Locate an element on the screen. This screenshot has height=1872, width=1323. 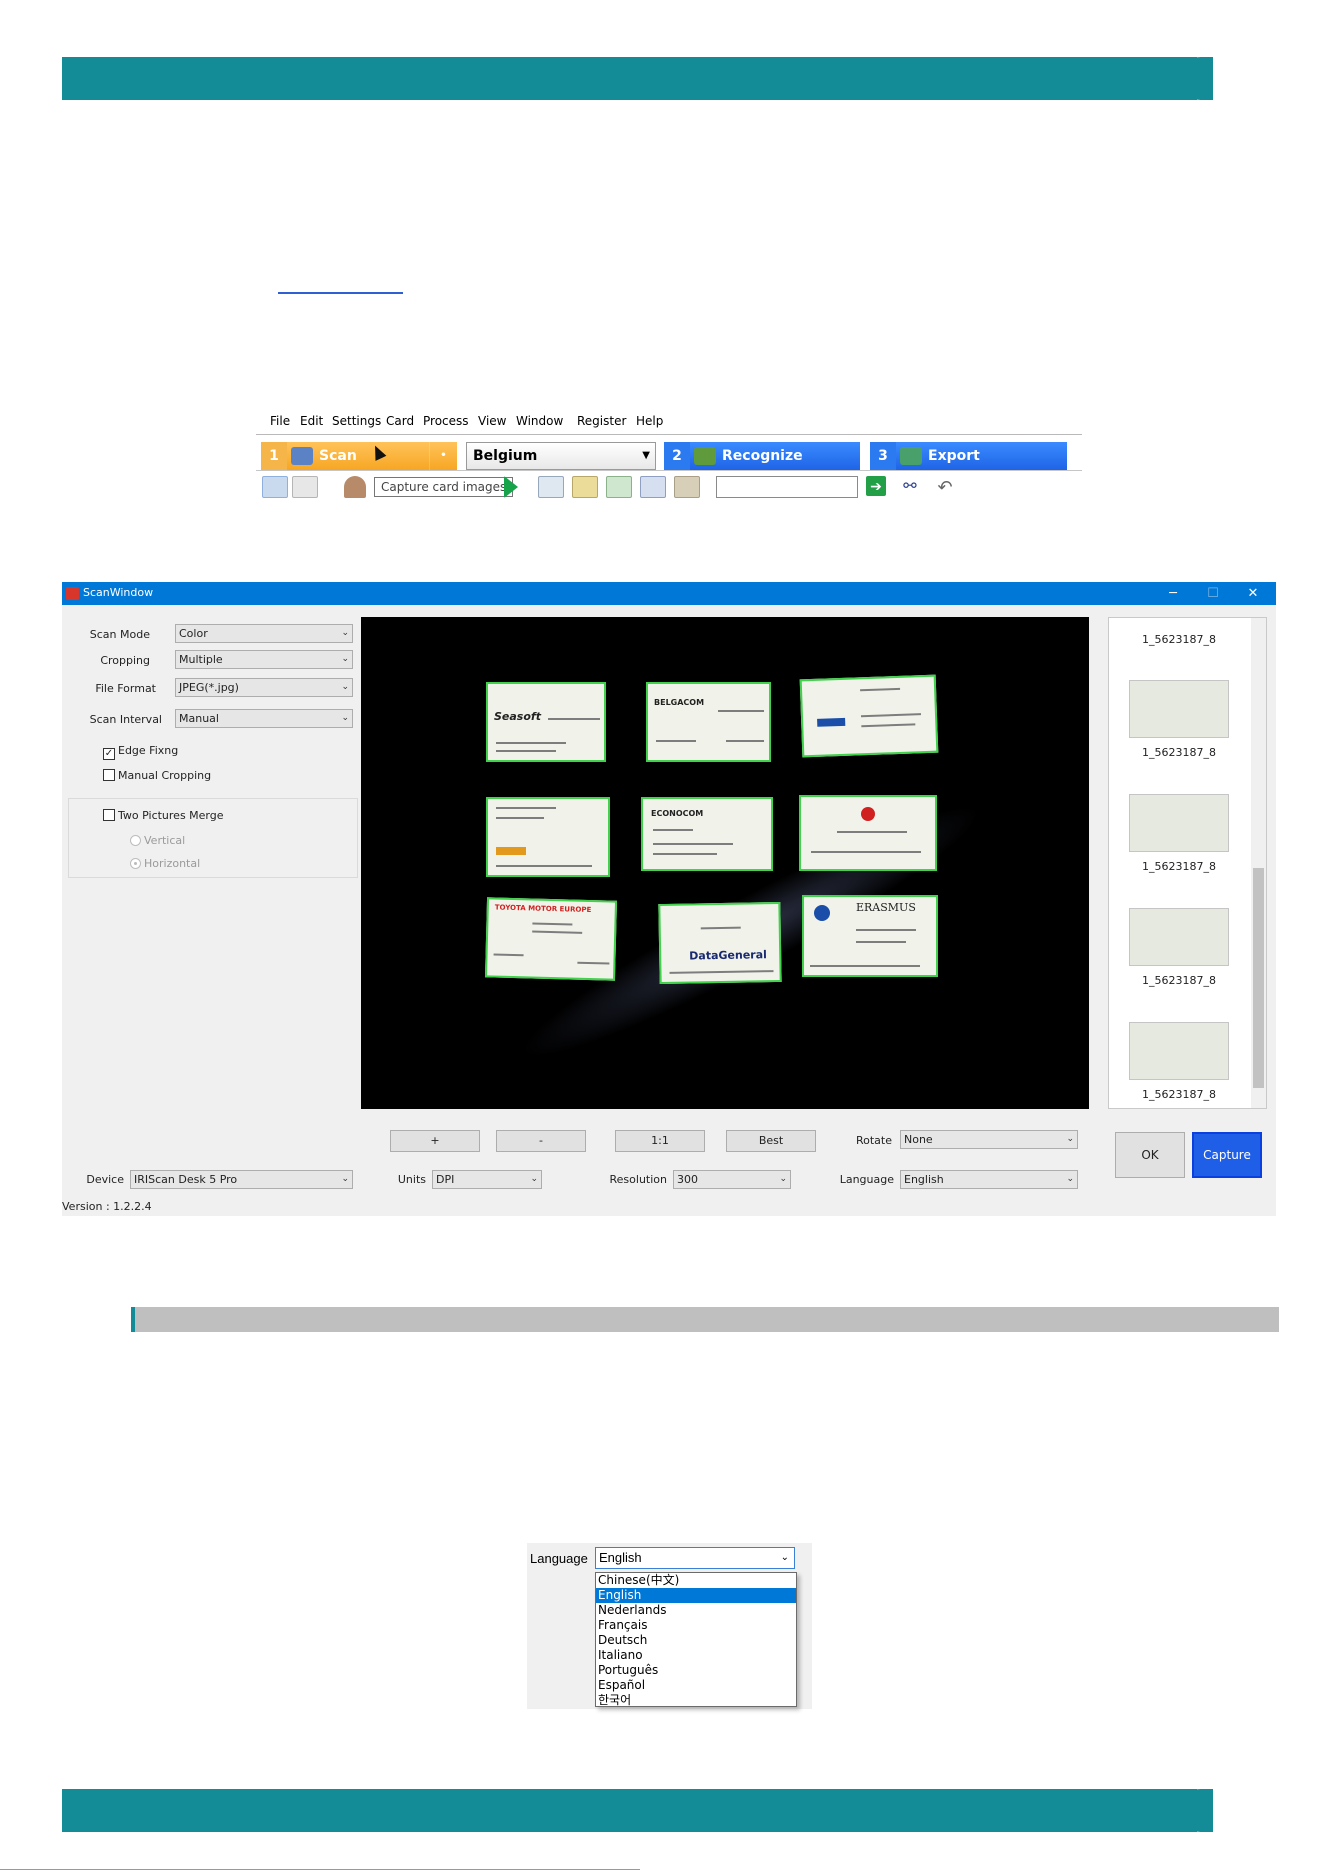
chevron-down-icon: • is located at coordinates (443, 456).